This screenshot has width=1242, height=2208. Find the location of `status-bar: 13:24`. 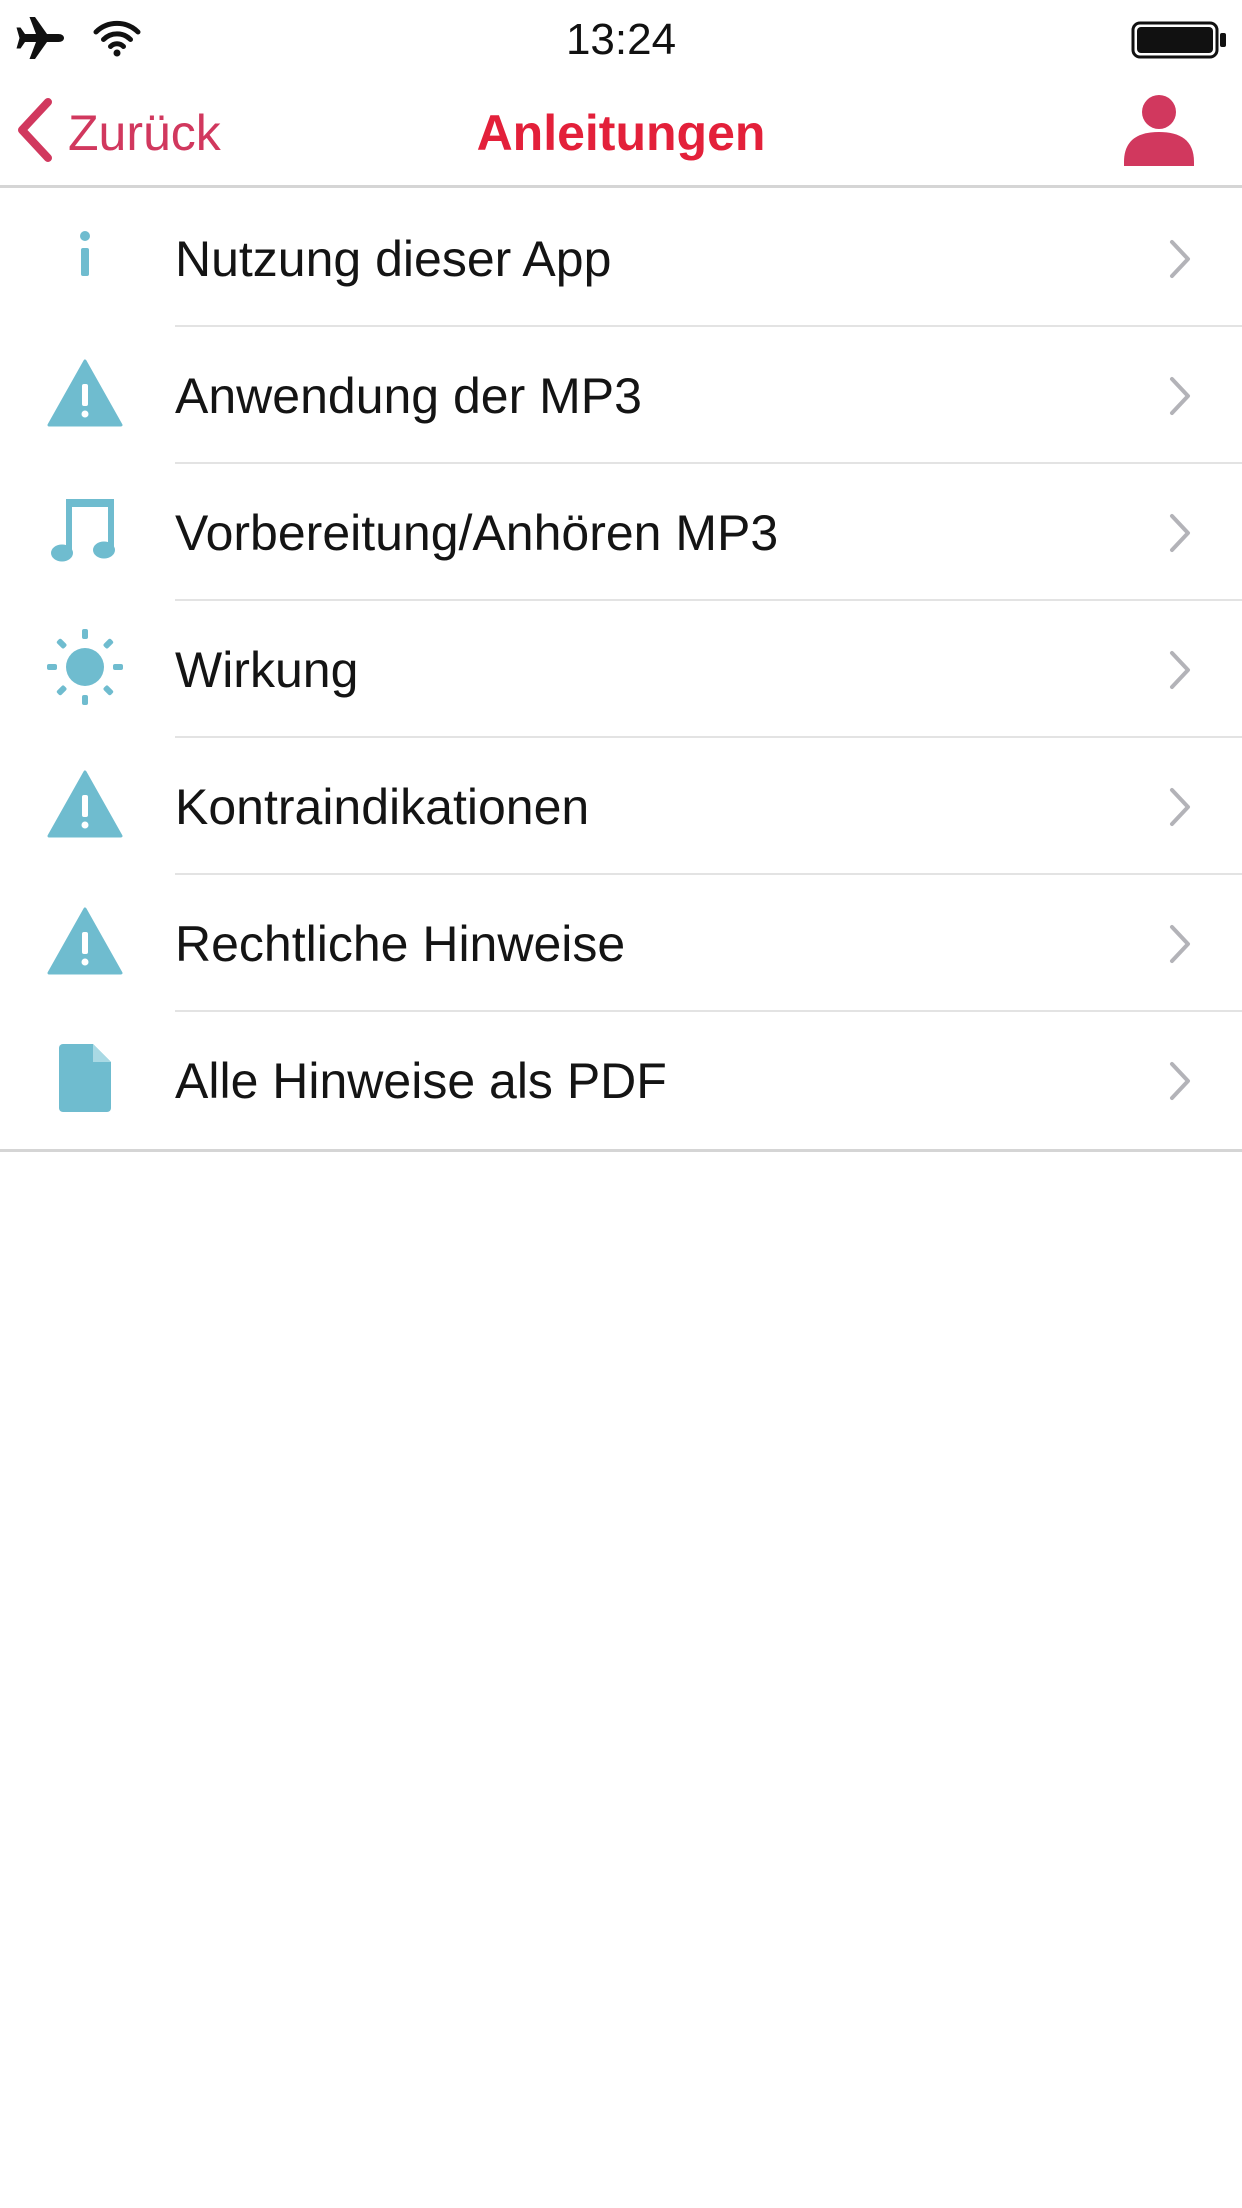

status-bar: 13:24 is located at coordinates (621, 40).